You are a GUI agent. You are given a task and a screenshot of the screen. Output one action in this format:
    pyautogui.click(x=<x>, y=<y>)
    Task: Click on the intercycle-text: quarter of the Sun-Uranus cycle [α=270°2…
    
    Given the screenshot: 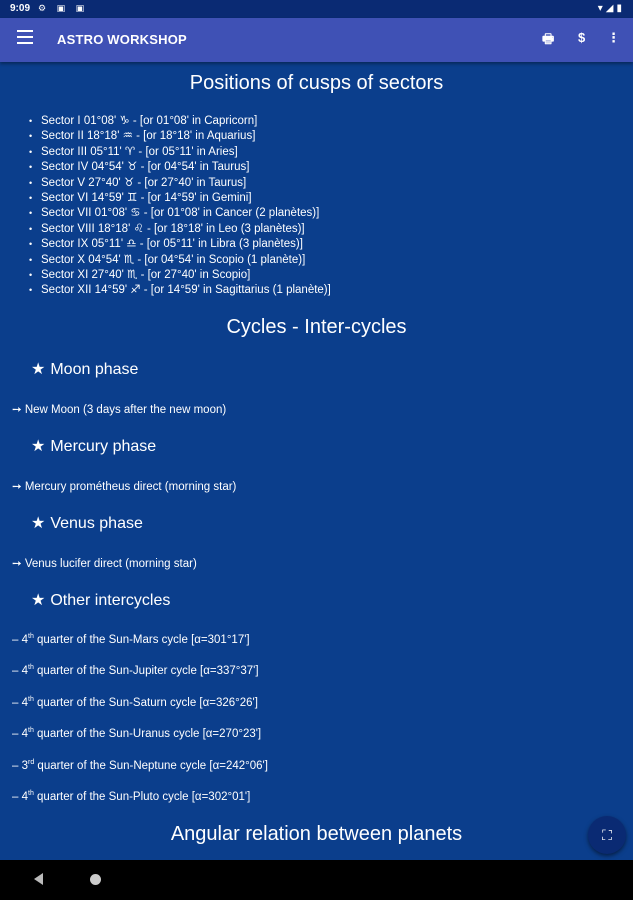 What is the action you would take?
    pyautogui.click(x=147, y=733)
    